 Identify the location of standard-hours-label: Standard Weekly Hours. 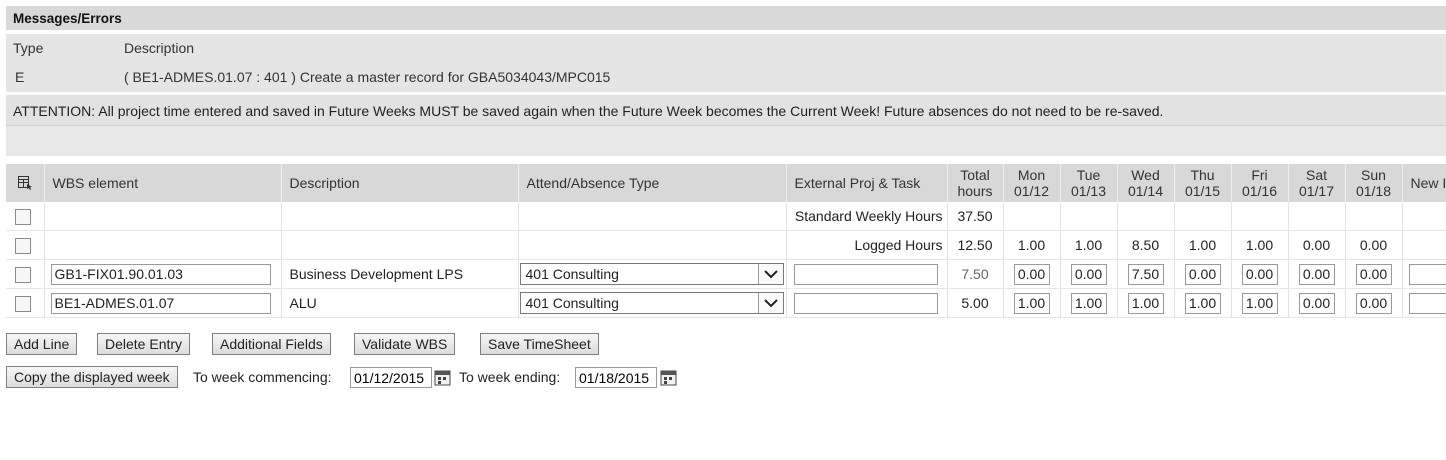
(867, 216).